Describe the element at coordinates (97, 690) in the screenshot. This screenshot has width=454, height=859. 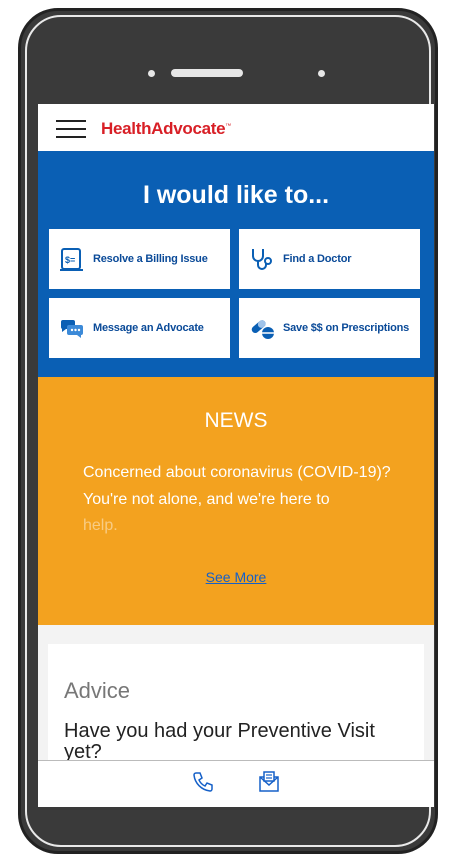
I see `advice-label: Advice` at that location.